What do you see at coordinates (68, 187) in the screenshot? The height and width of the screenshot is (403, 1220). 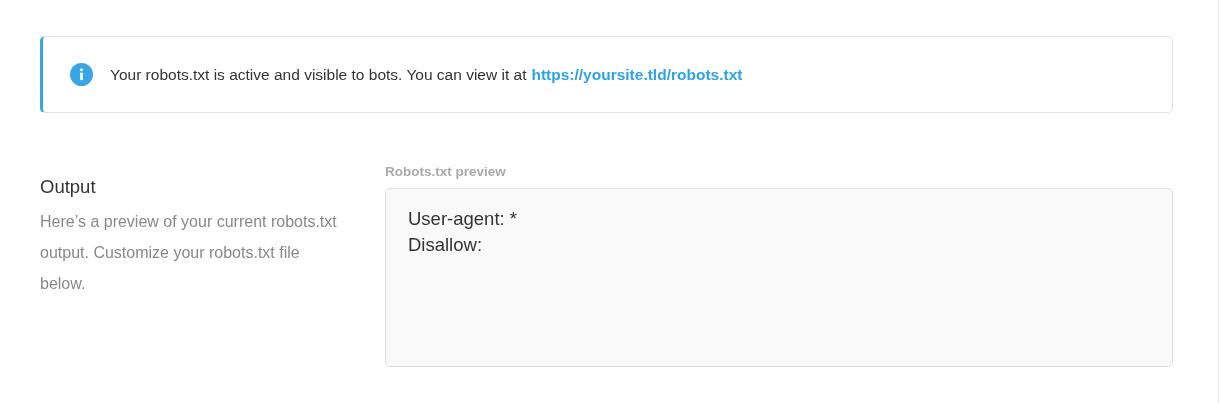 I see `section-title: Output` at bounding box center [68, 187].